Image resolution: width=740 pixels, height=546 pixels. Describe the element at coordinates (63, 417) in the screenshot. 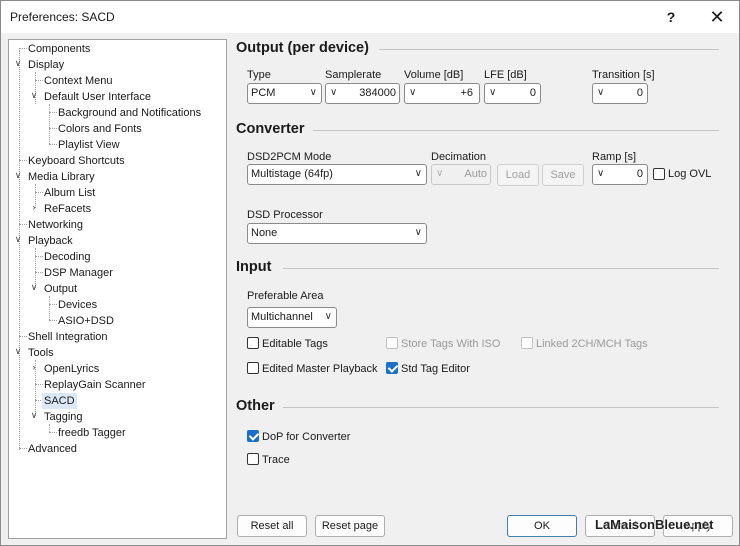

I see `tree-item-tagging: Tagging` at that location.